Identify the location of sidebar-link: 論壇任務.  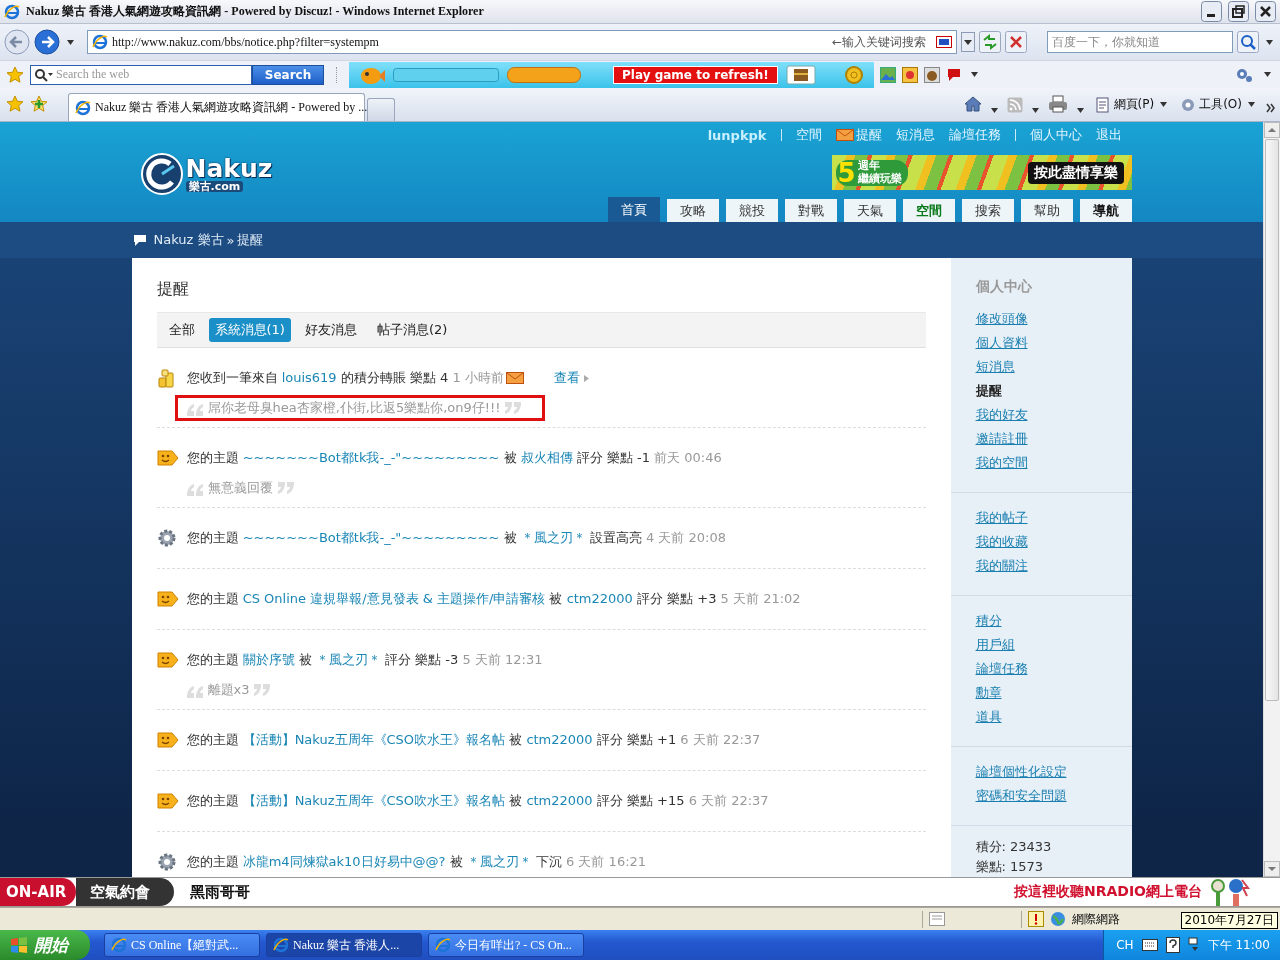
(1001, 669).